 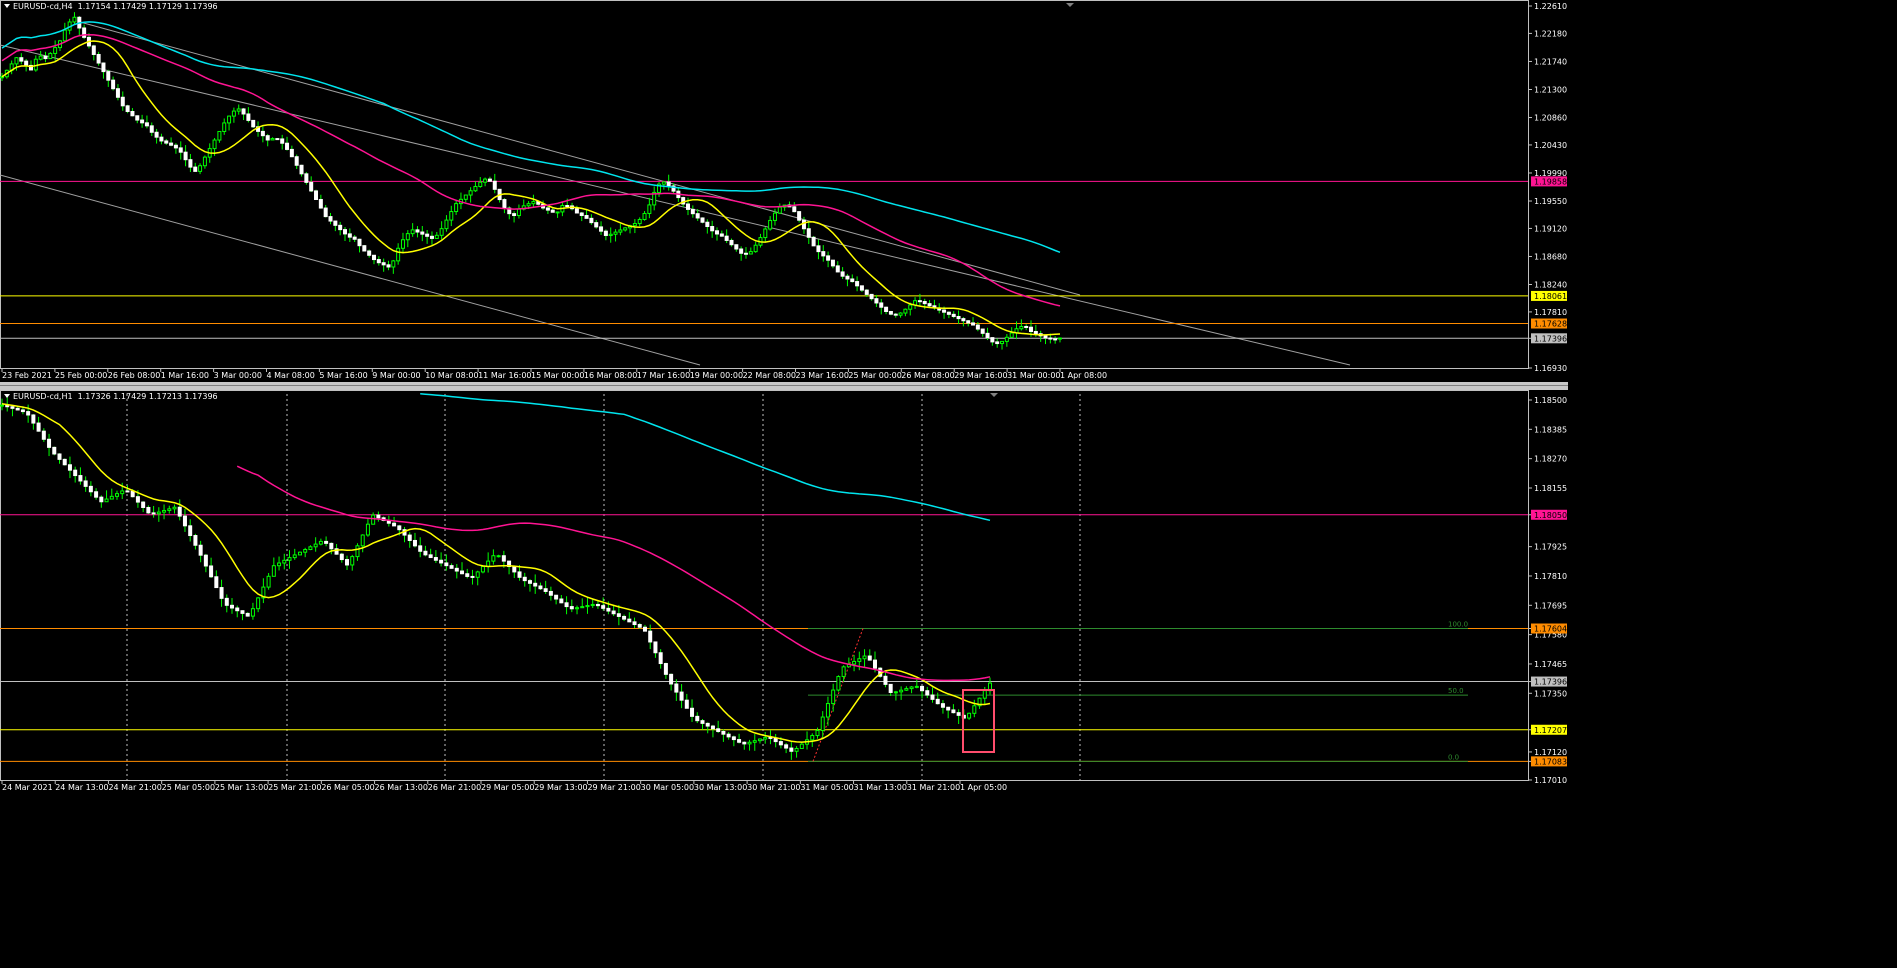 What do you see at coordinates (1550, 6) in the screenshot?
I see `price-tick-label: 1.22610` at bounding box center [1550, 6].